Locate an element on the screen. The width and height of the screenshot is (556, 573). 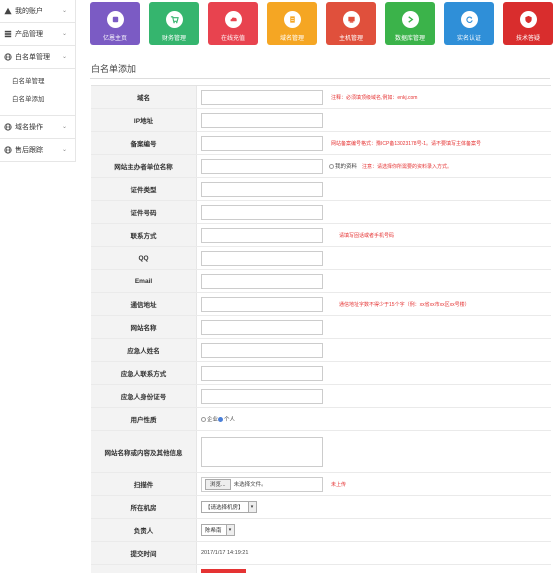
home-icon is located at coordinates (115, 19).